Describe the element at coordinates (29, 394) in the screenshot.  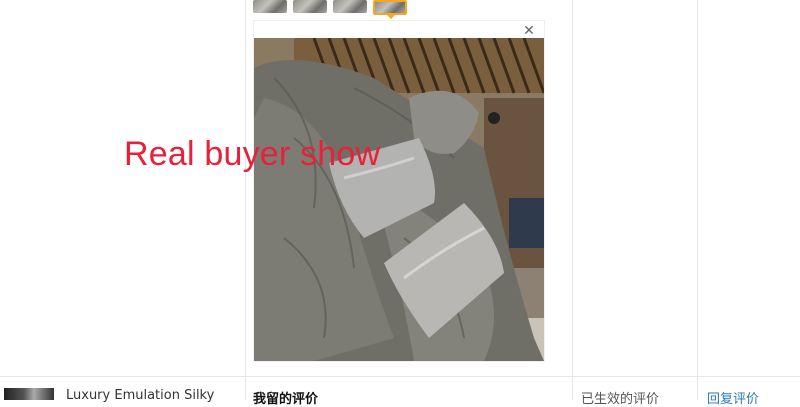
I see `product-thumbnail` at that location.